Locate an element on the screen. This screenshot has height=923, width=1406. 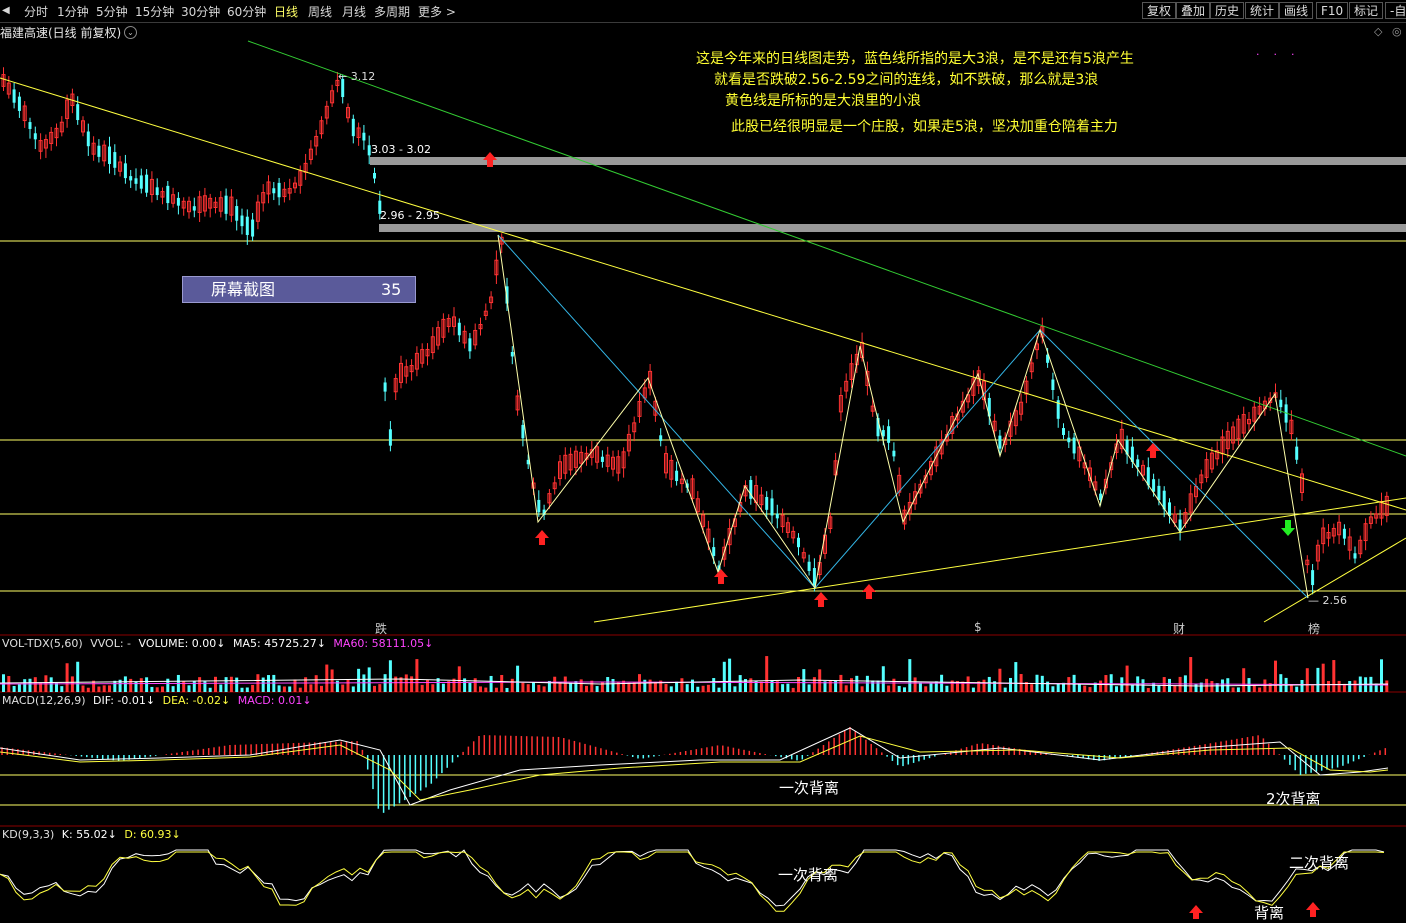
marker-bang: 榜 is located at coordinates (1314, 628).